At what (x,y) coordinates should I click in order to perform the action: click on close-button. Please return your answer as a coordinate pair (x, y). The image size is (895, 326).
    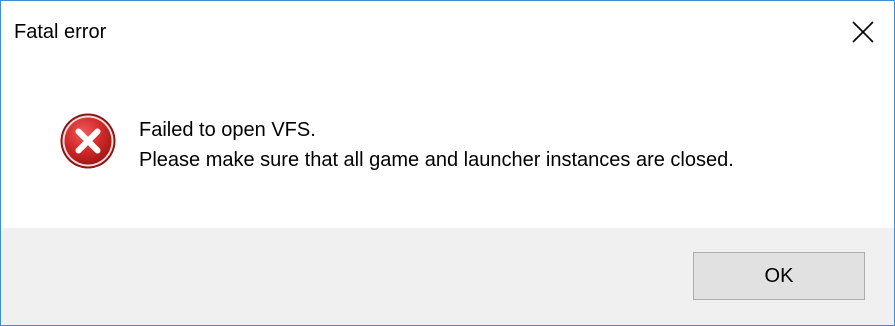
    Looking at the image, I should click on (863, 32).